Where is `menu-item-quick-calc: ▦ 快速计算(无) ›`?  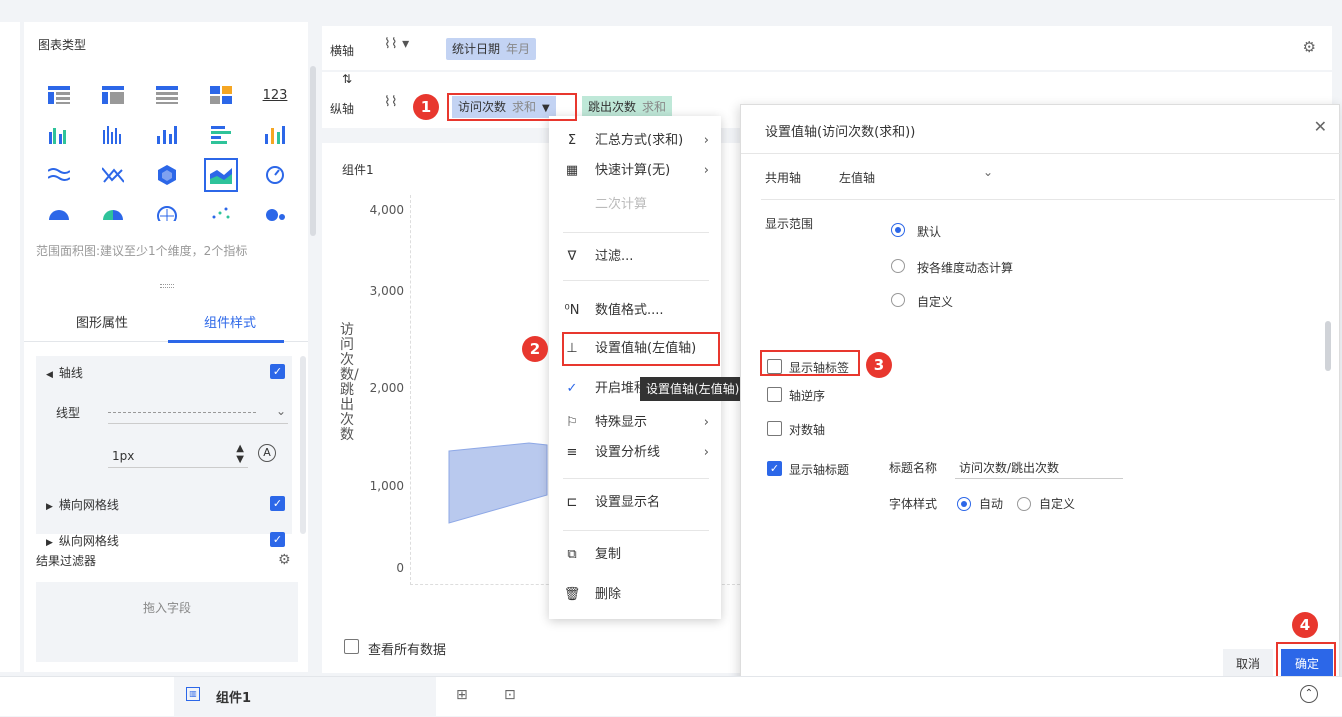
menu-item-quick-calc: ▦ 快速计算(无) › is located at coordinates (635, 171).